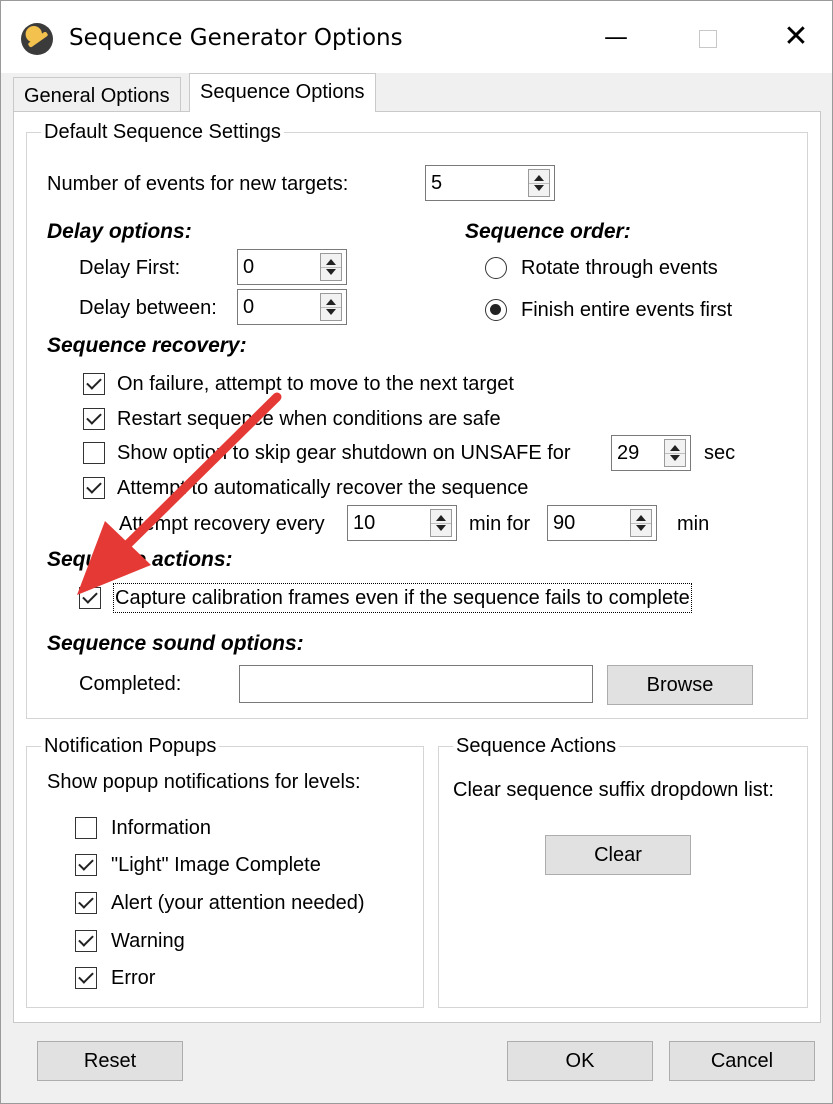  Describe the element at coordinates (90, 598) in the screenshot. I see `capture-calibration-checkbox` at that location.